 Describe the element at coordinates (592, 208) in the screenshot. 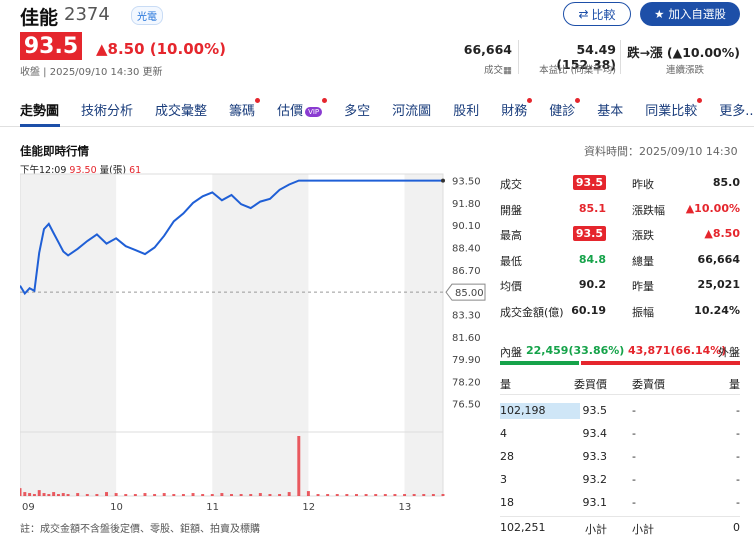

I see `quote-value-text: 85.1` at that location.